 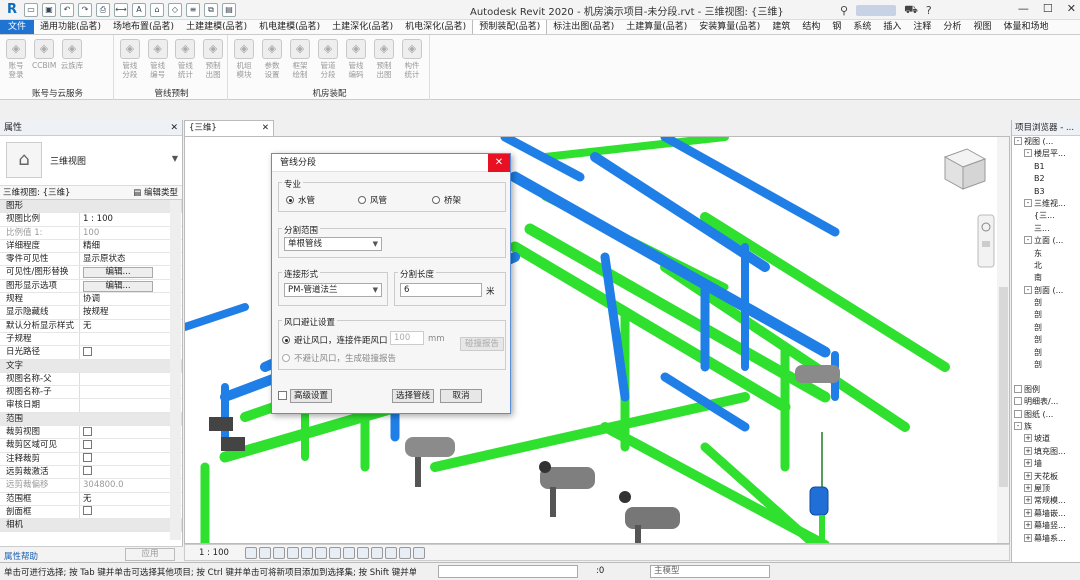 I want to click on ribbon-button: ◈ 管线 编码, so click(x=356, y=59).